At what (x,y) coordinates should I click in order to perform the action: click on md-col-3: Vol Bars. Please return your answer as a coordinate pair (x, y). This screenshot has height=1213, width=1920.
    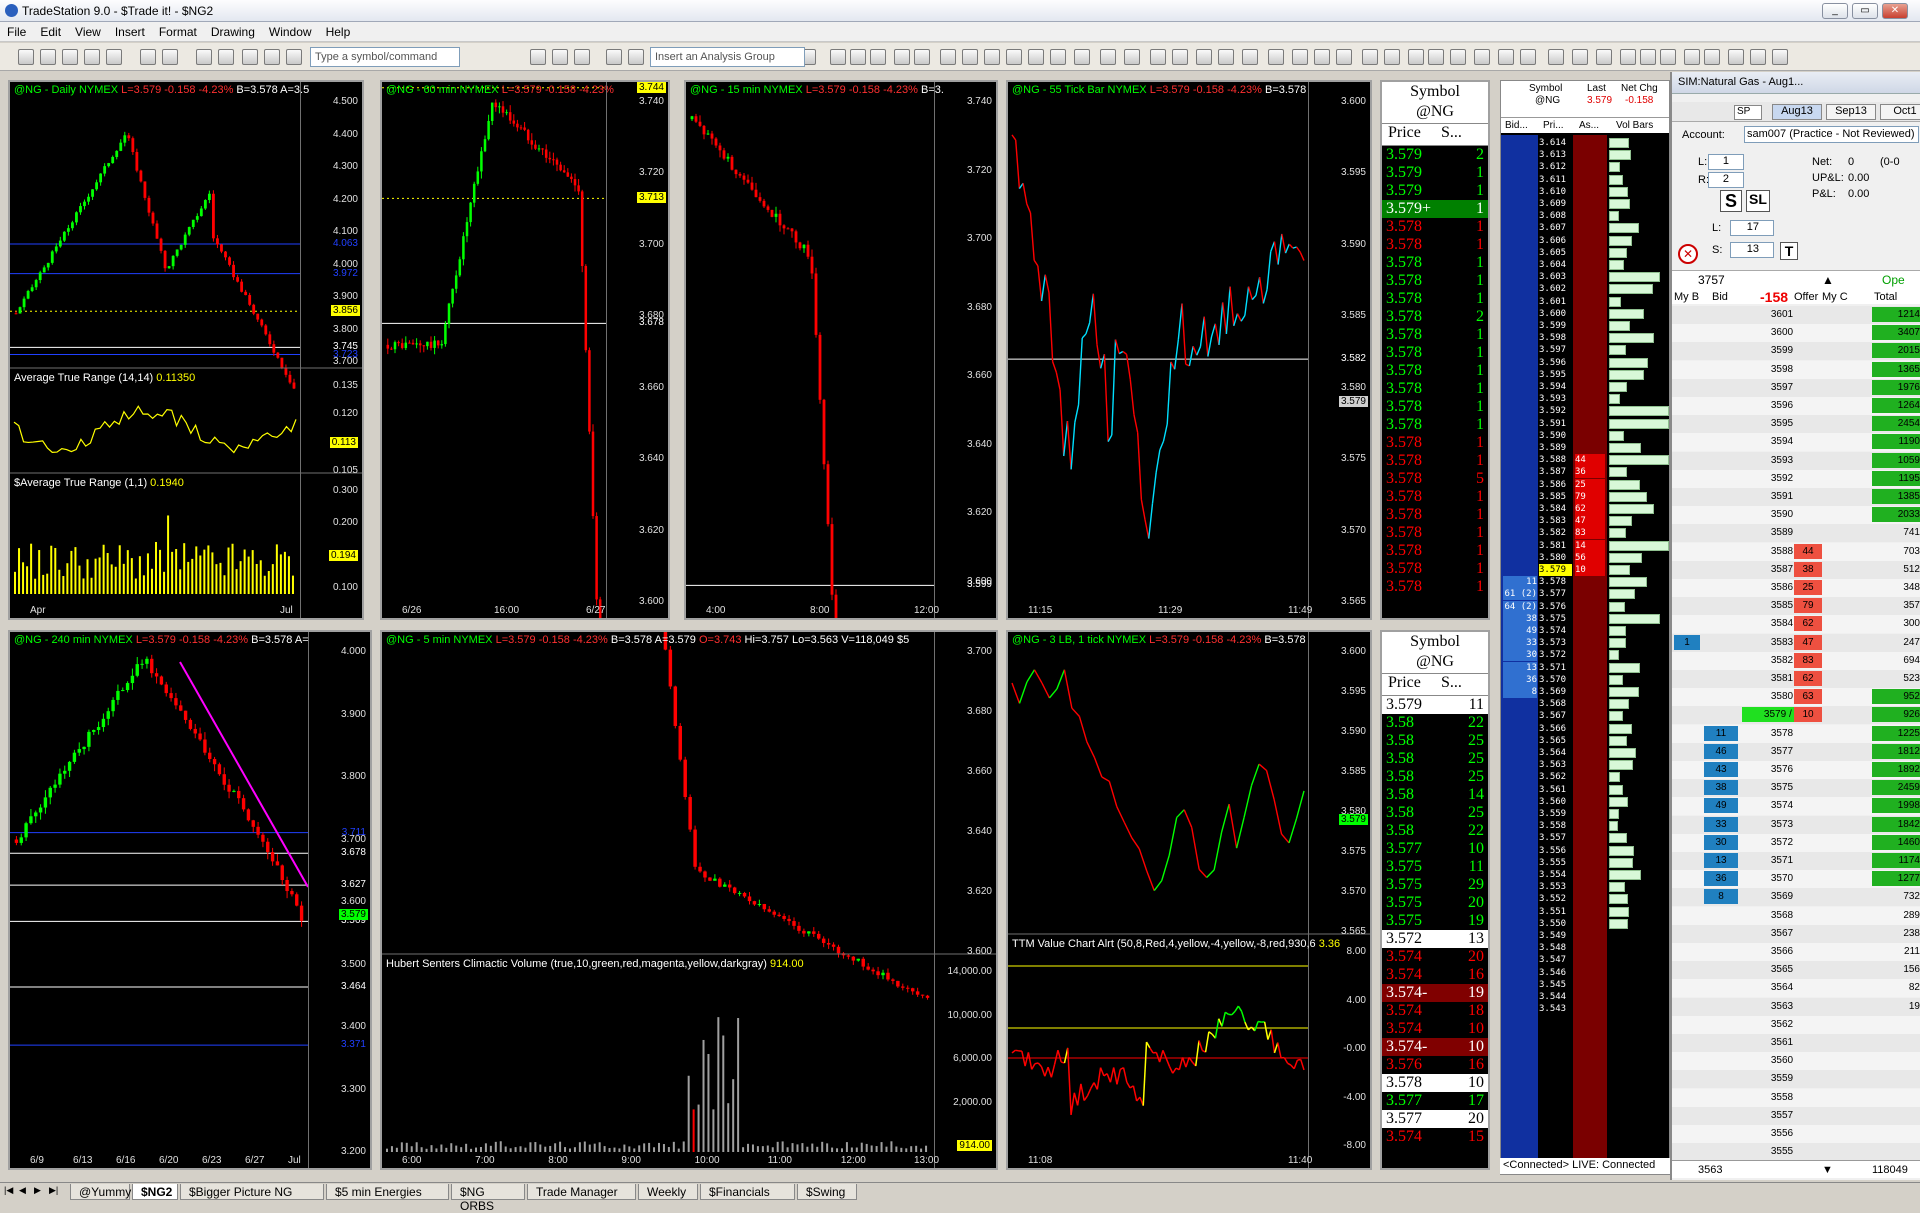
    Looking at the image, I should click on (1634, 125).